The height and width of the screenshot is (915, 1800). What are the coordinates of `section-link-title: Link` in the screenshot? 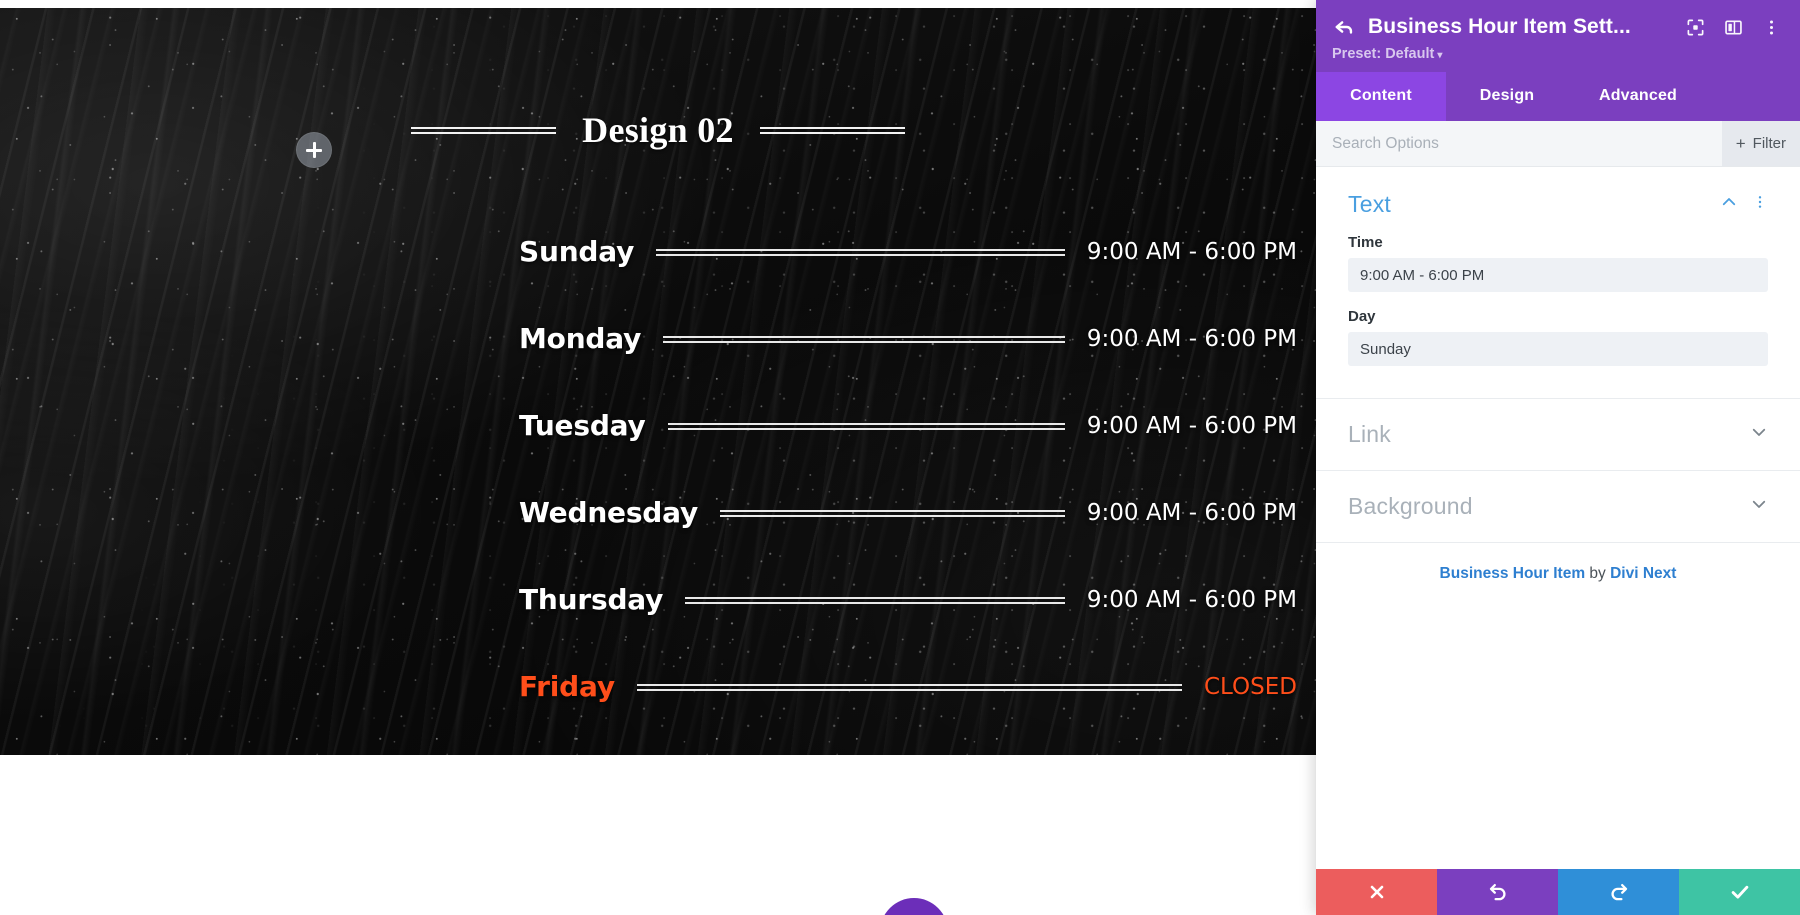 It's located at (1369, 434).